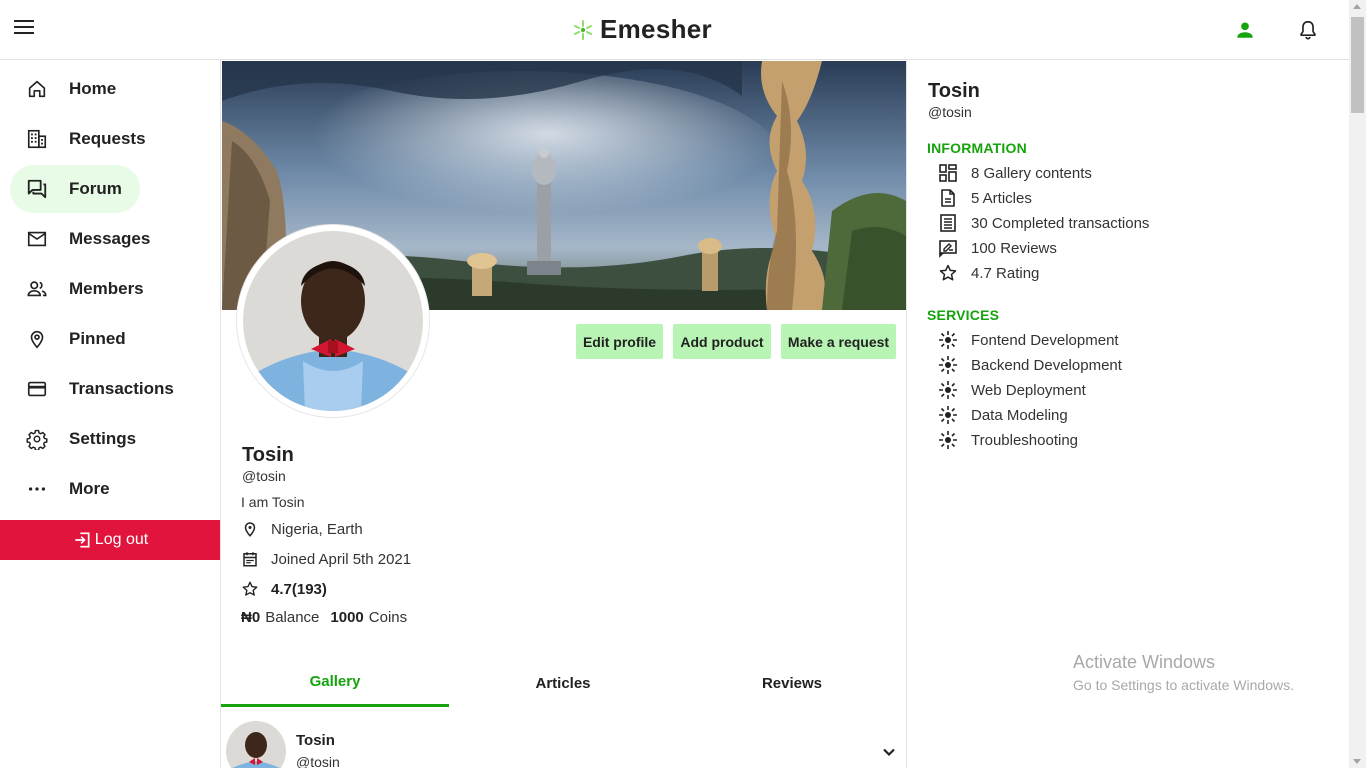 This screenshot has width=1366, height=768. Describe the element at coordinates (954, 91) in the screenshot. I see `summary-name: Tosin` at that location.